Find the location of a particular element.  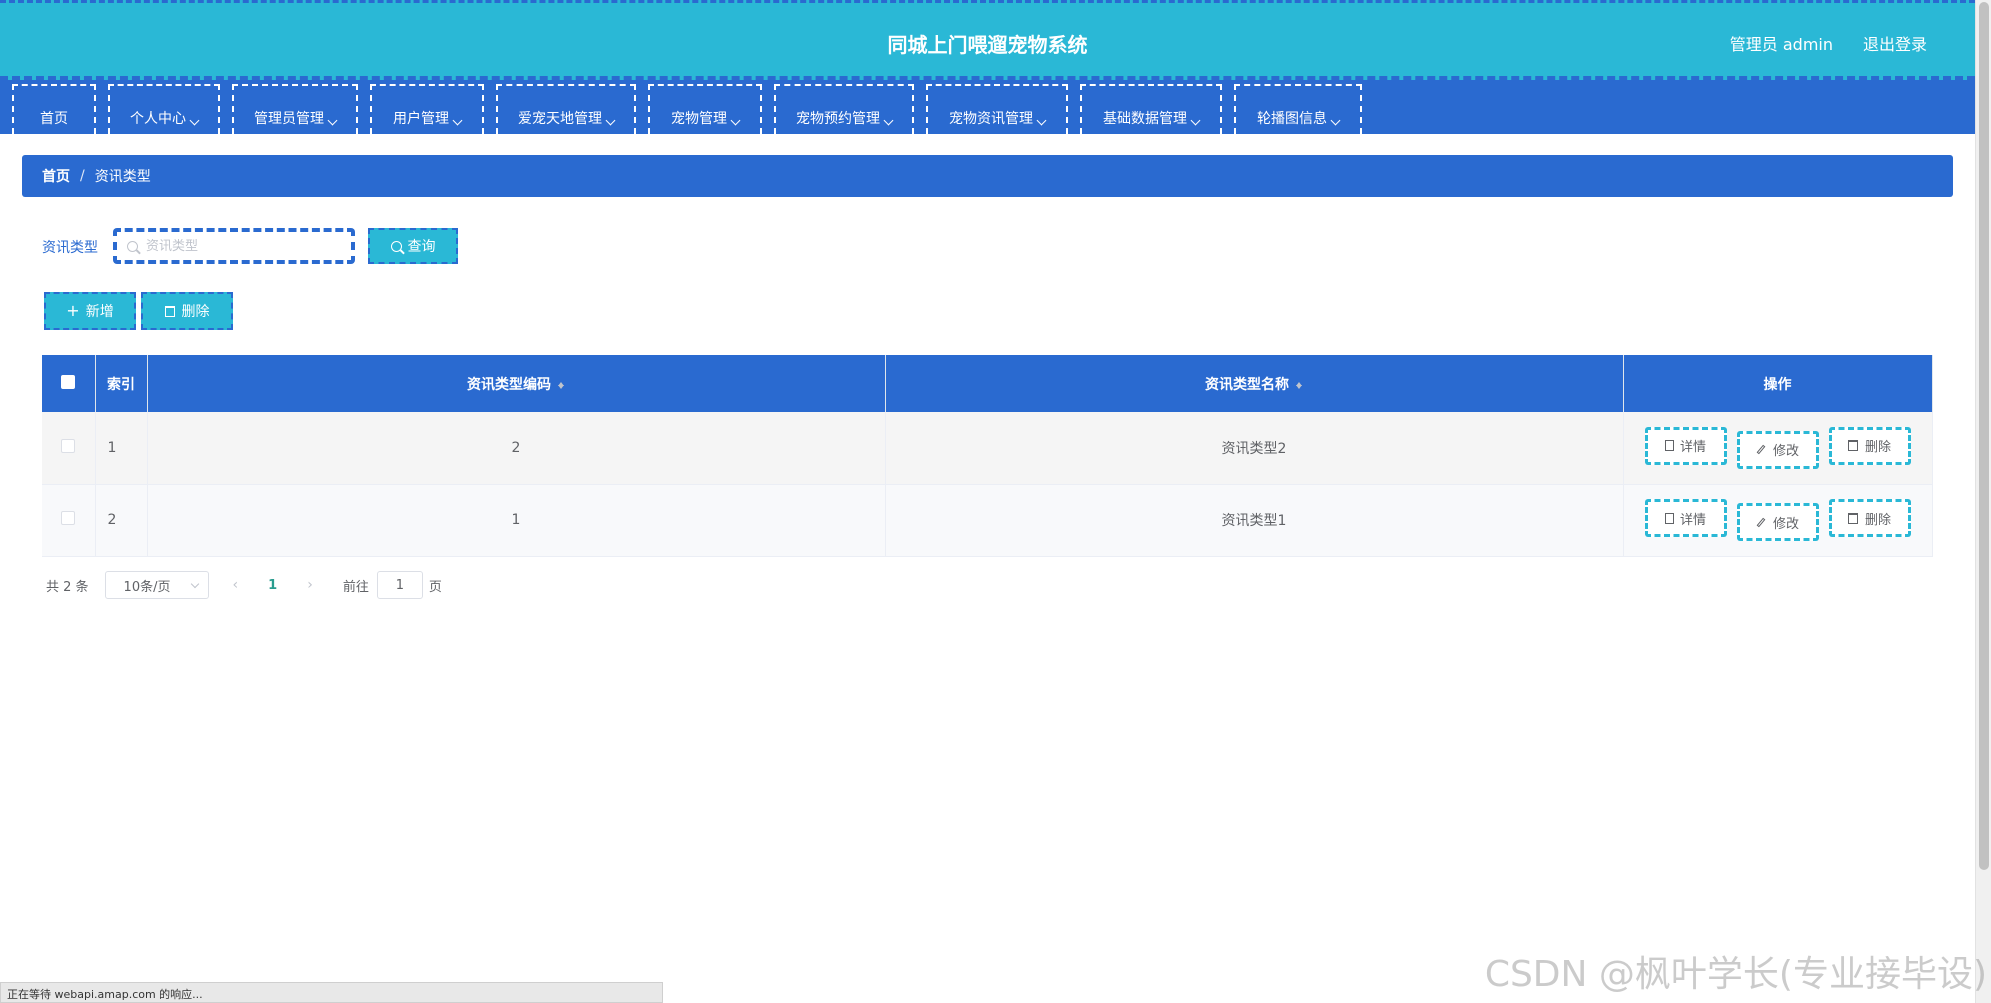

page-size-value: 10条/页 is located at coordinates (147, 587).